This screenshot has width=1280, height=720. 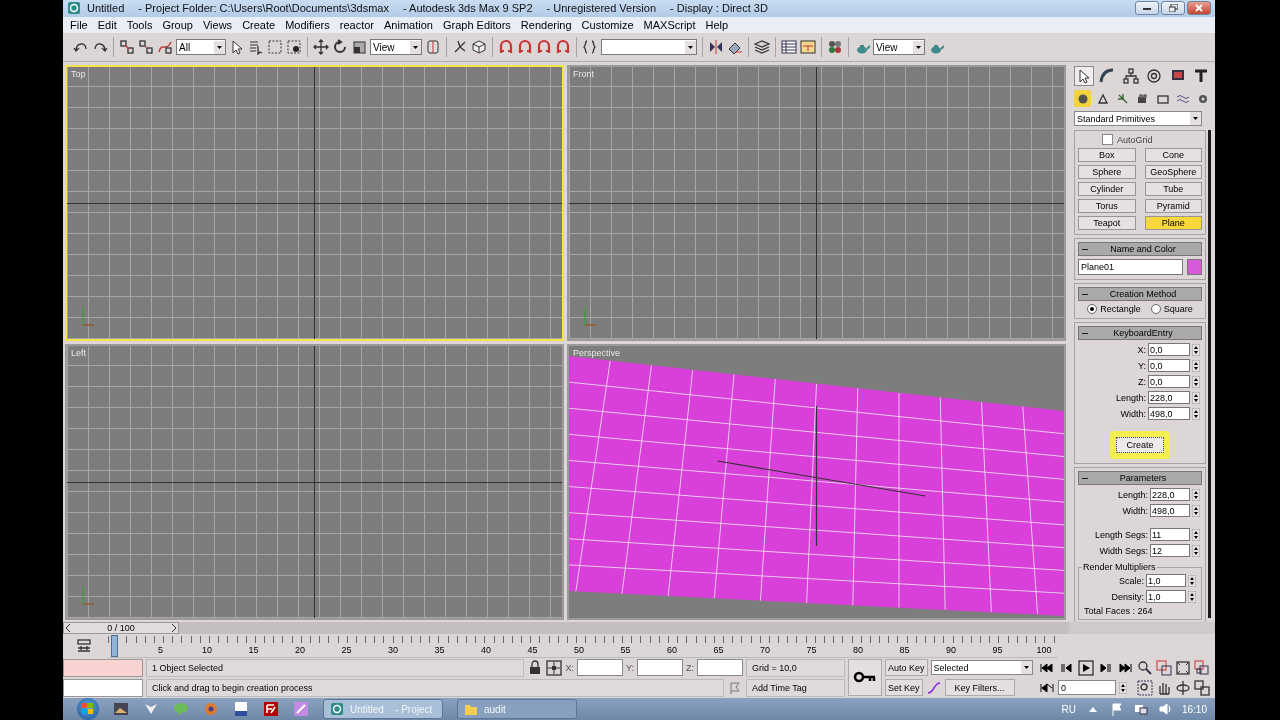 I want to click on auto-key-button: Auto Key, so click(x=906, y=668).